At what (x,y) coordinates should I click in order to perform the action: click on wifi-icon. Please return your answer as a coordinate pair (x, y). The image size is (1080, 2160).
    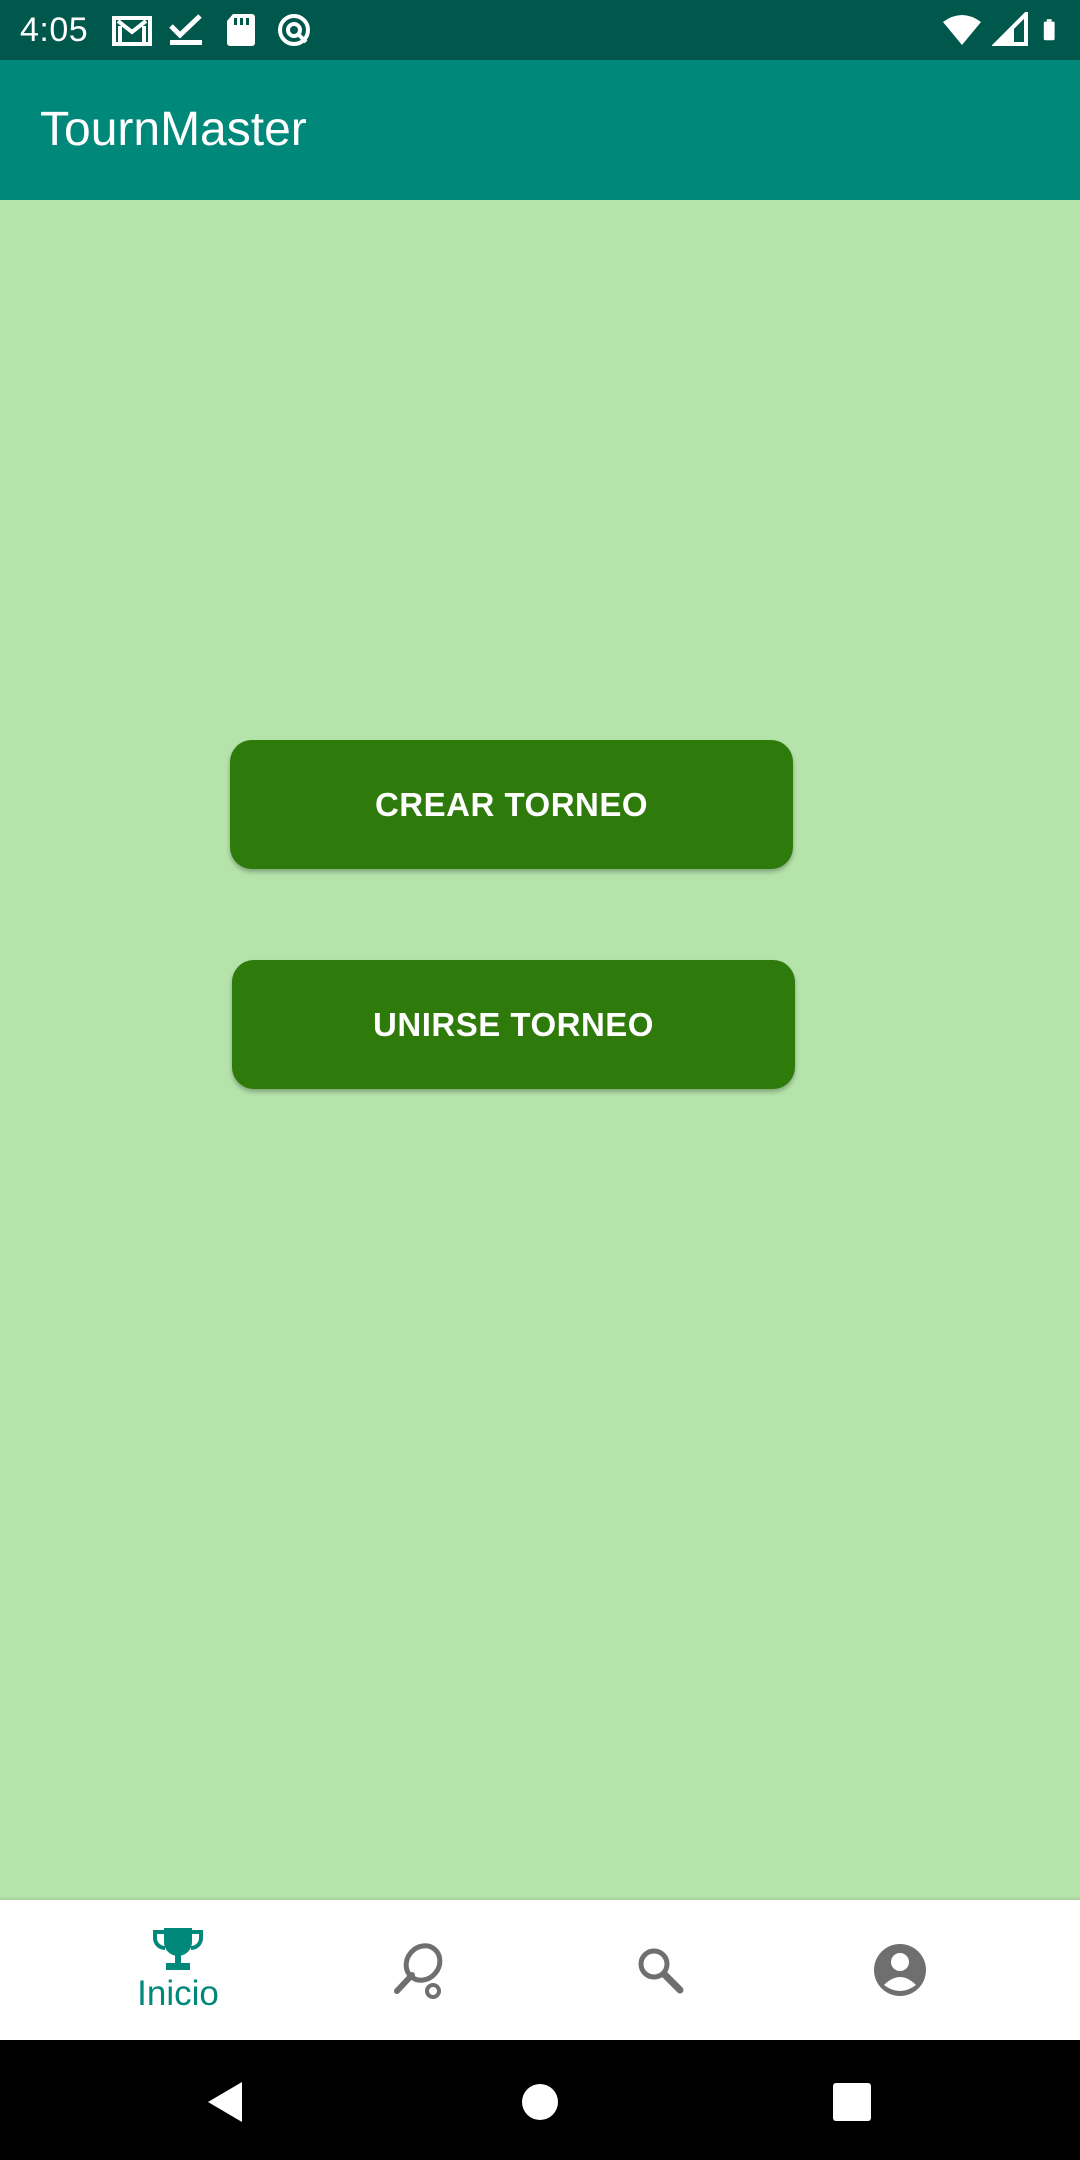
    Looking at the image, I should click on (962, 30).